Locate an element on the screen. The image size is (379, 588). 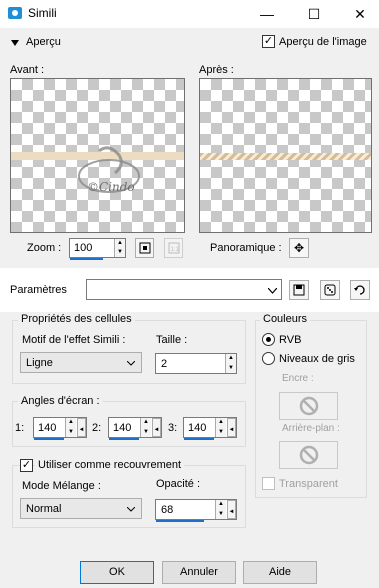
zoom-spinbox: 100 ▲ ▼ is located at coordinates (97, 249).